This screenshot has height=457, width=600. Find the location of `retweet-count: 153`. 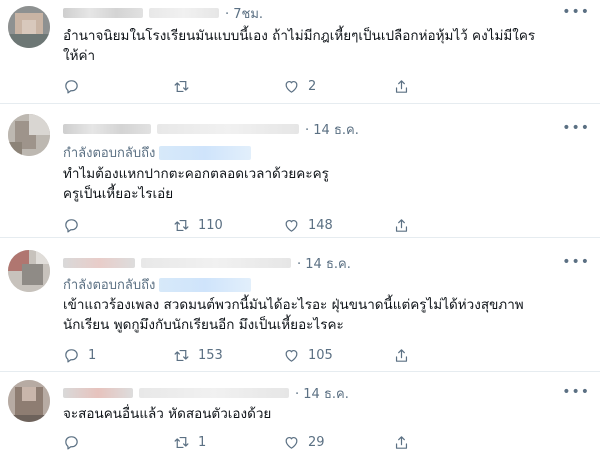

retweet-count: 153 is located at coordinates (210, 355).